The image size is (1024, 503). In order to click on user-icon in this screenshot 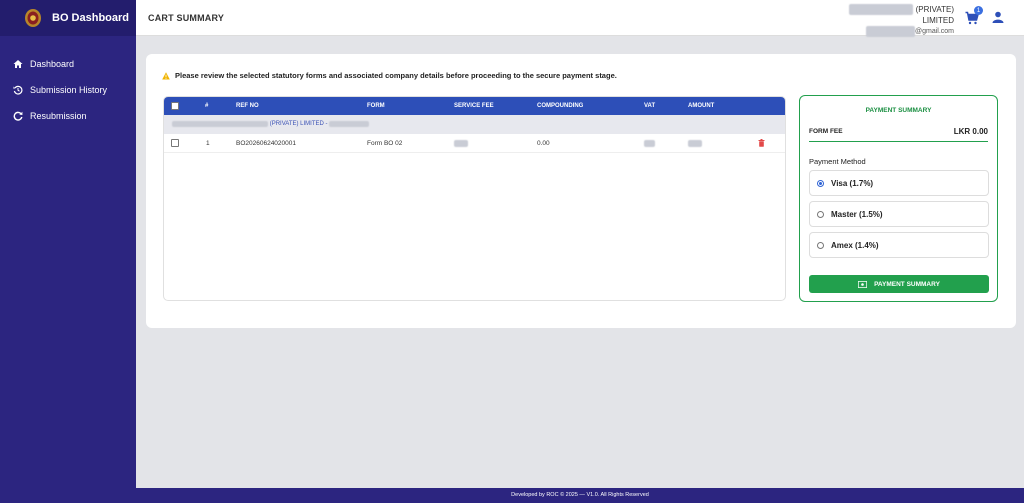, I will do `click(998, 17)`.